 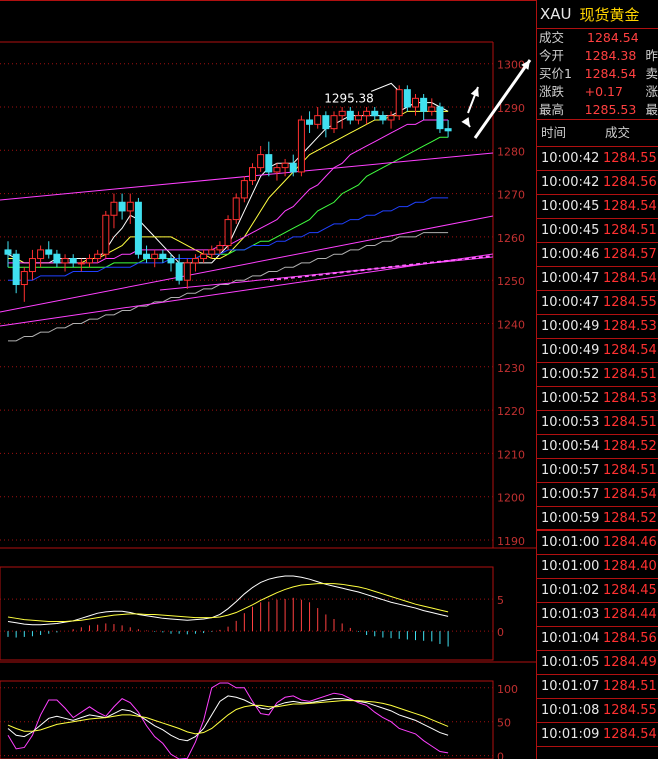 What do you see at coordinates (597, 639) in the screenshot?
I see `tick-row: 10:01:04 1284.56` at bounding box center [597, 639].